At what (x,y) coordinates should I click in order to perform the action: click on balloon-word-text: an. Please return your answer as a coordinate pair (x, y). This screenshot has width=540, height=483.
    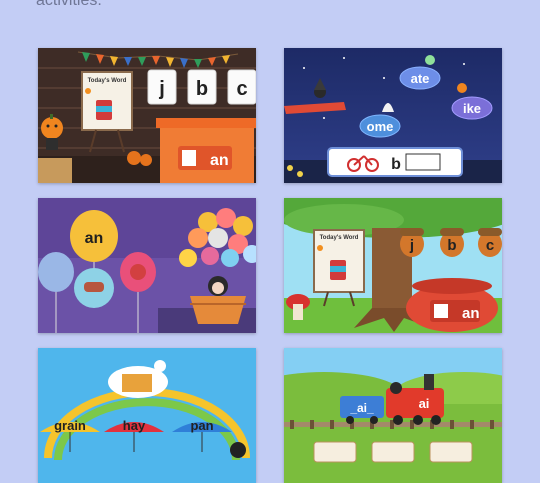
    Looking at the image, I should click on (94, 238).